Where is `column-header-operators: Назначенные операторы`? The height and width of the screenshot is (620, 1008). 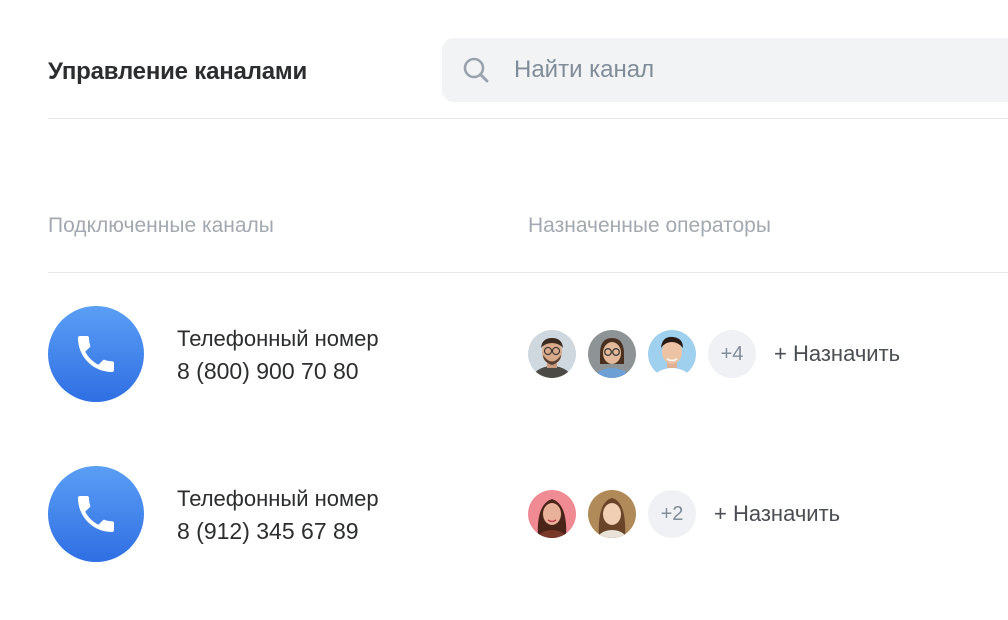 column-header-operators: Назначенные операторы is located at coordinates (649, 225).